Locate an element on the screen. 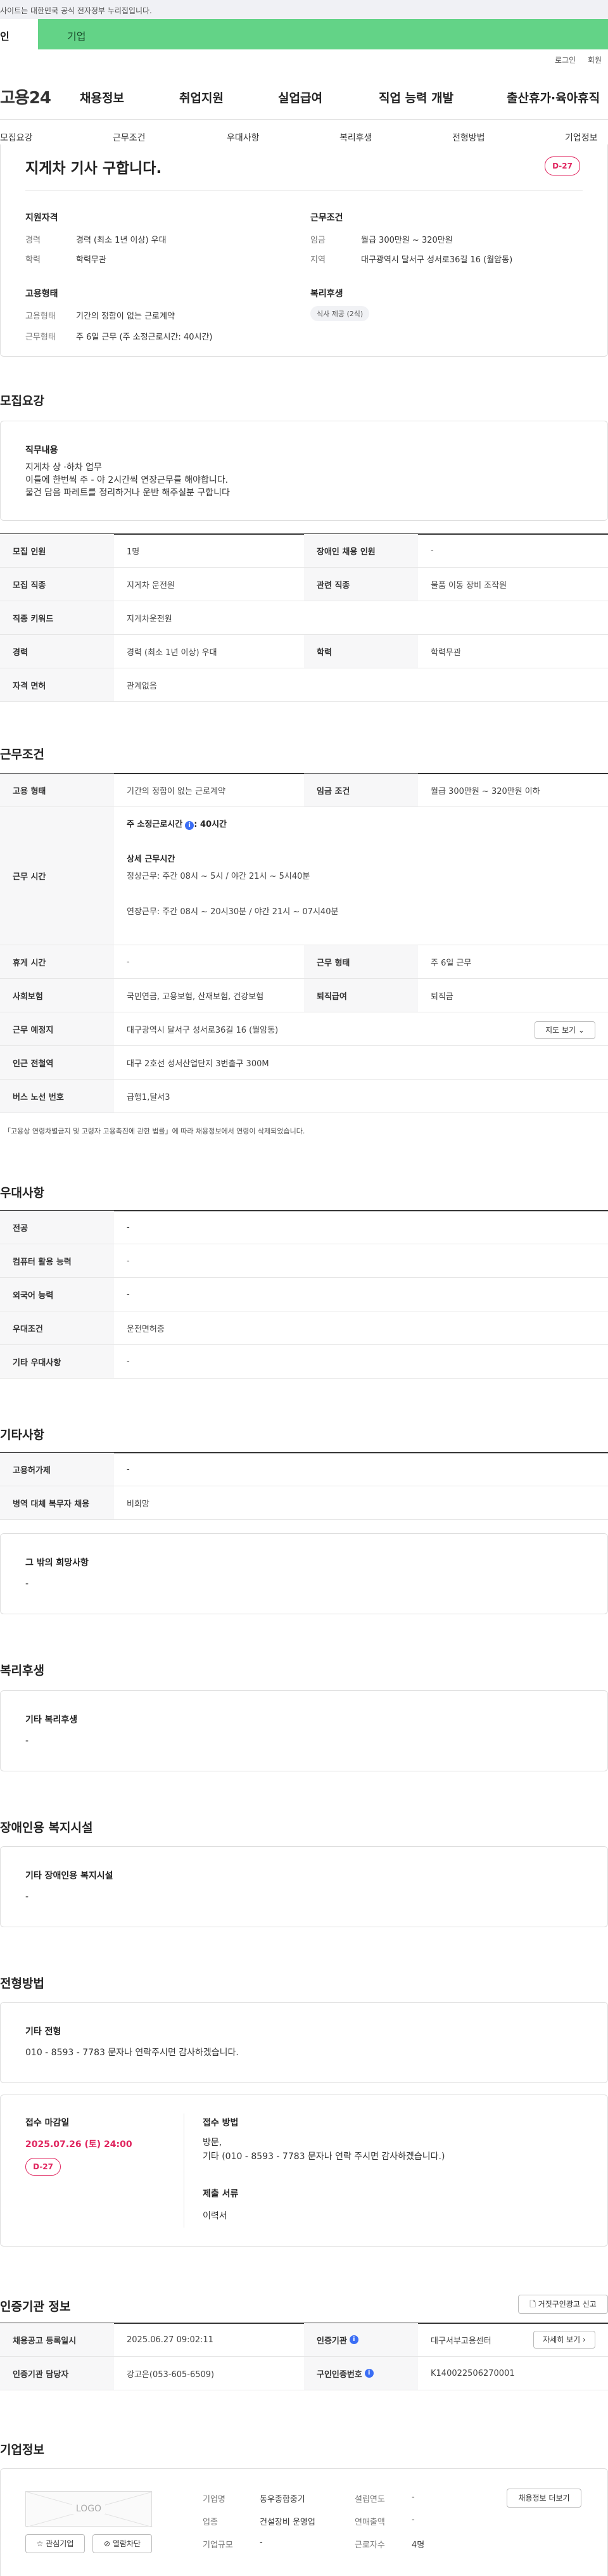 Image resolution: width=608 pixels, height=2576 pixels. hope-label: 그 밖의 희망사항 is located at coordinates (57, 1563).